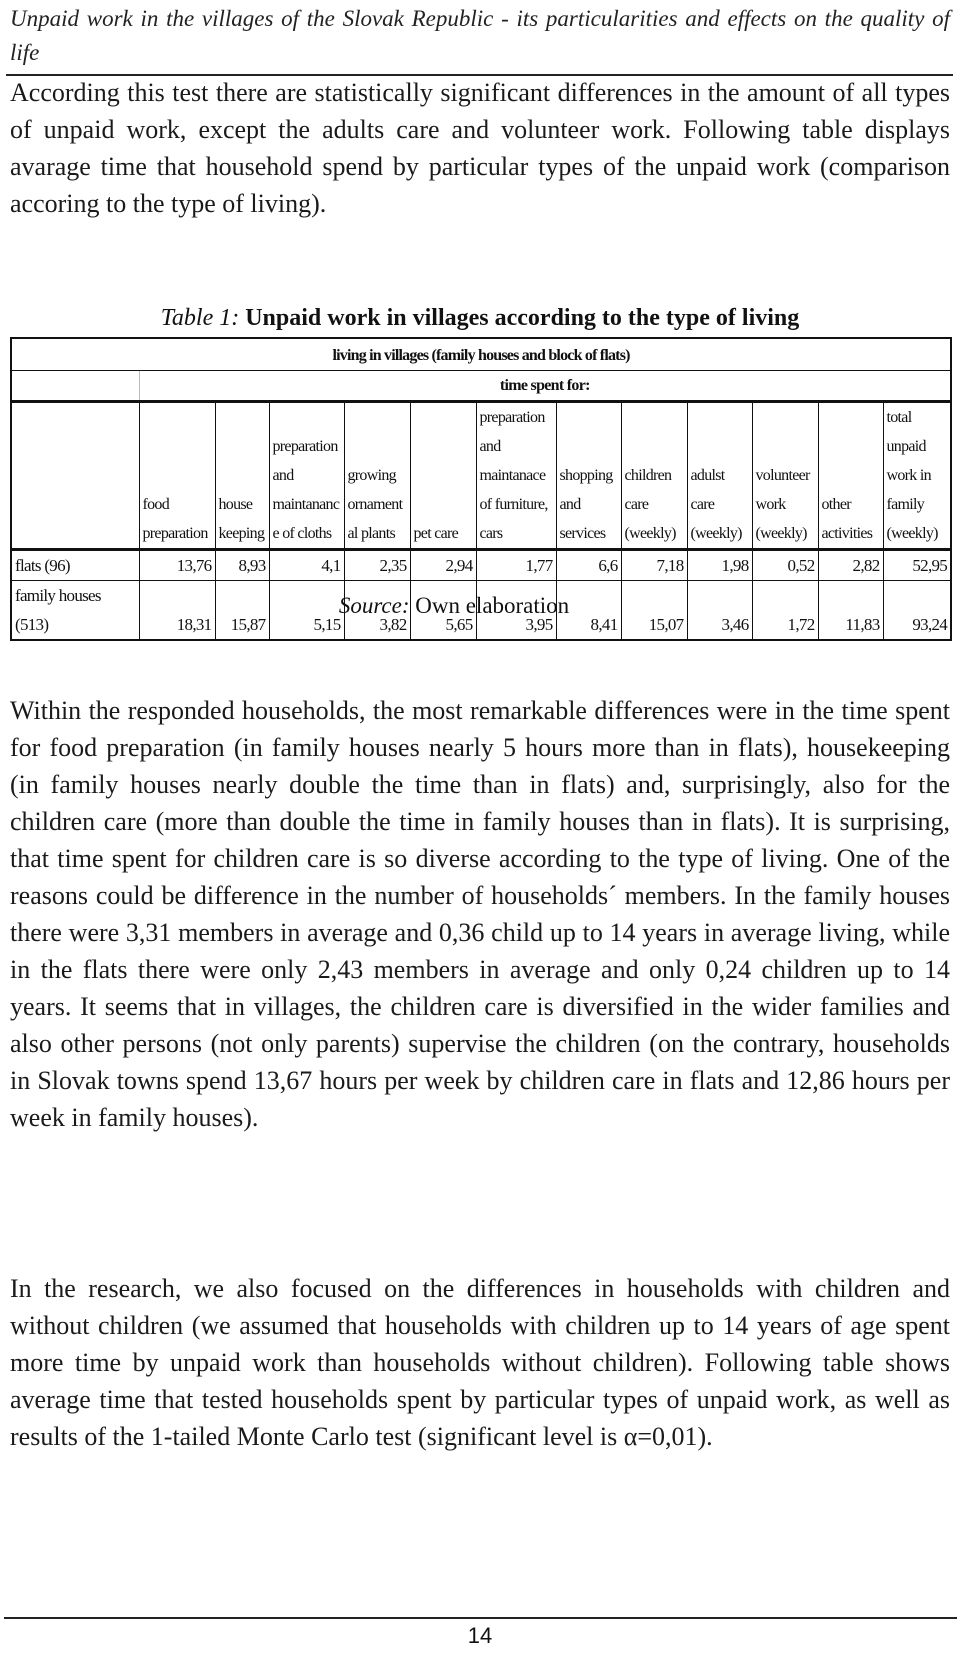 Image resolution: width=960 pixels, height=1655 pixels. Describe the element at coordinates (242, 565) in the screenshot. I see `table-cell: 8,93` at that location.